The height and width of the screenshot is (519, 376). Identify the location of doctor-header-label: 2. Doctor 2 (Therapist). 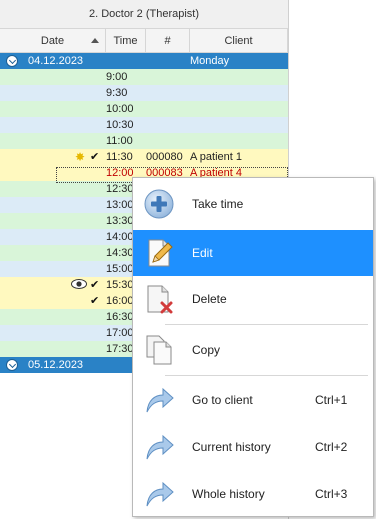
(144, 14).